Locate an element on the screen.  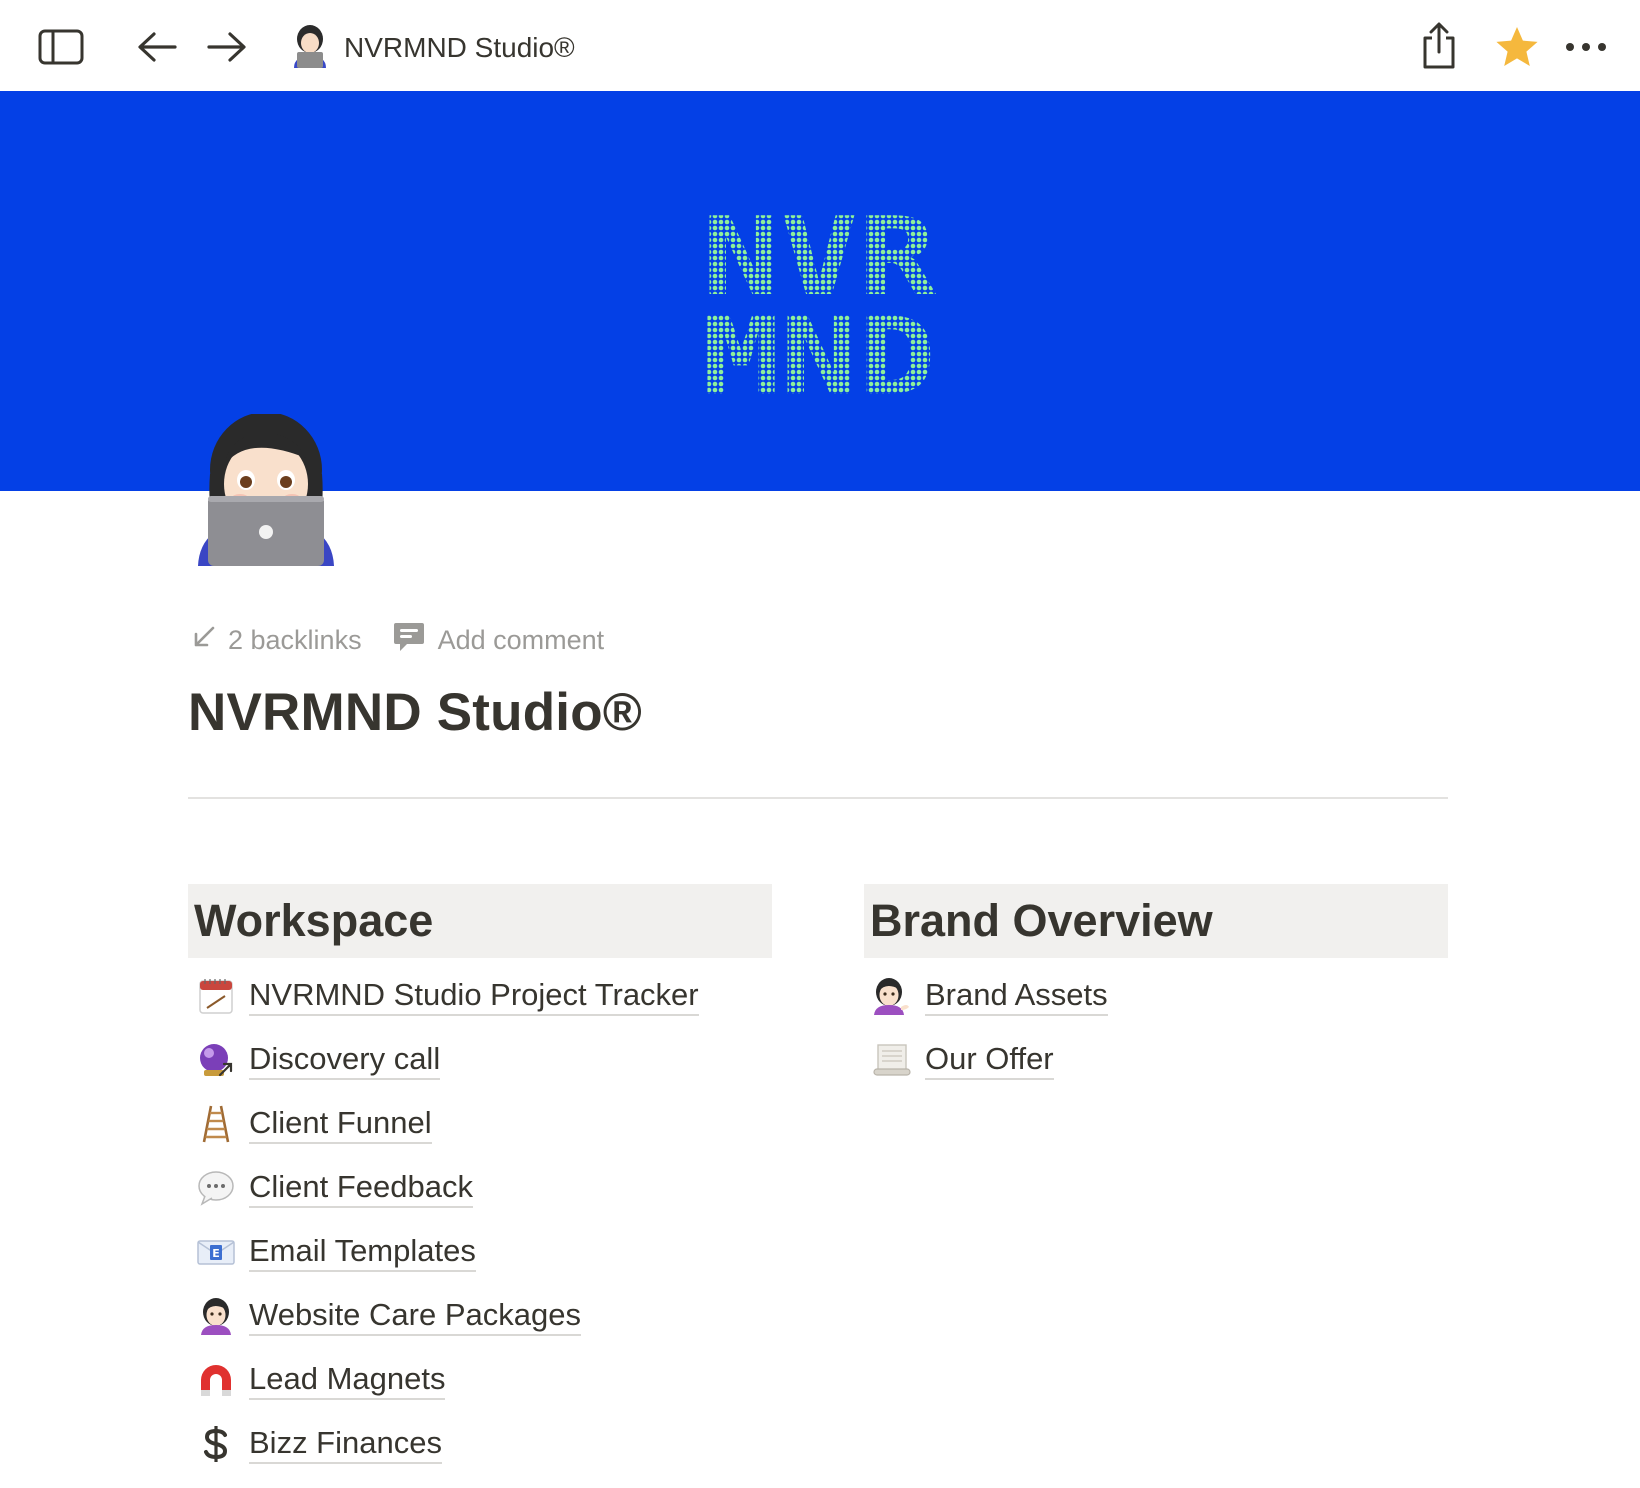
breadcrumb: NVRMND Studio® is located at coordinates (432, 48).